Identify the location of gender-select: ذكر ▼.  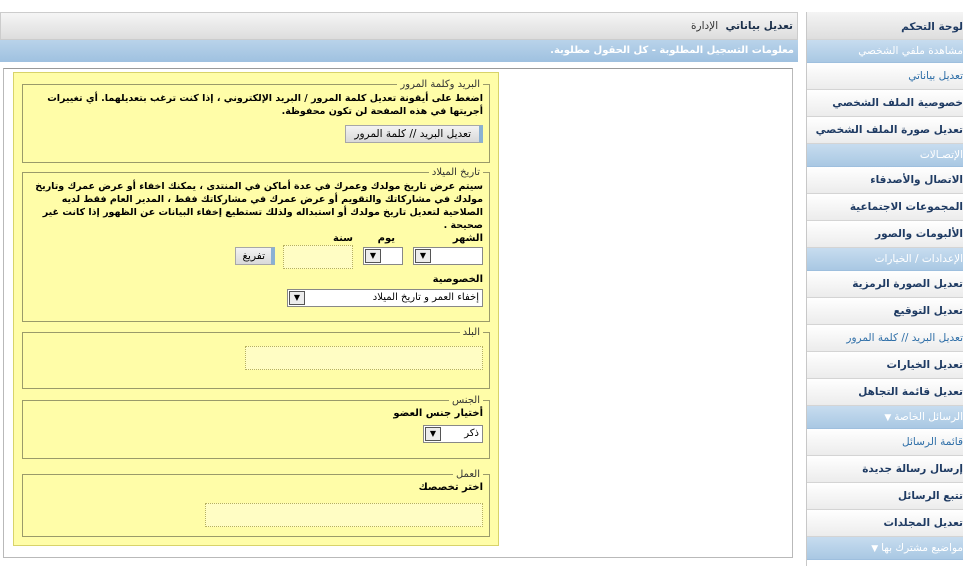
(453, 434).